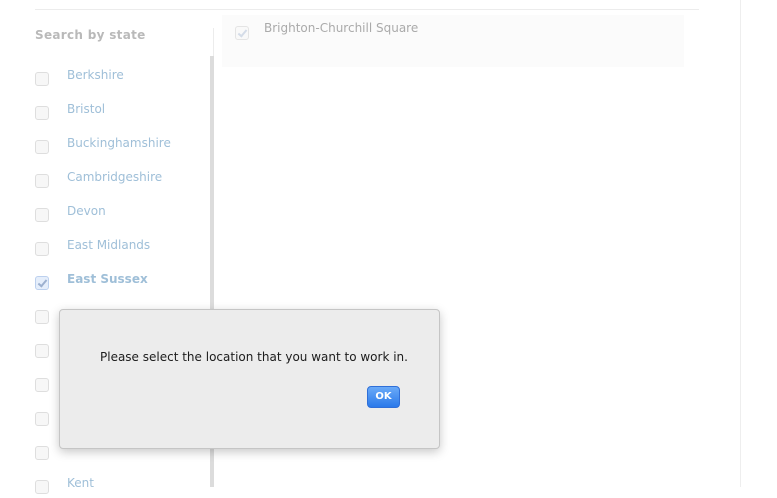 The height and width of the screenshot is (498, 777). I want to click on state-item-cambridgeshire: Cambridgeshire, so click(120, 181).